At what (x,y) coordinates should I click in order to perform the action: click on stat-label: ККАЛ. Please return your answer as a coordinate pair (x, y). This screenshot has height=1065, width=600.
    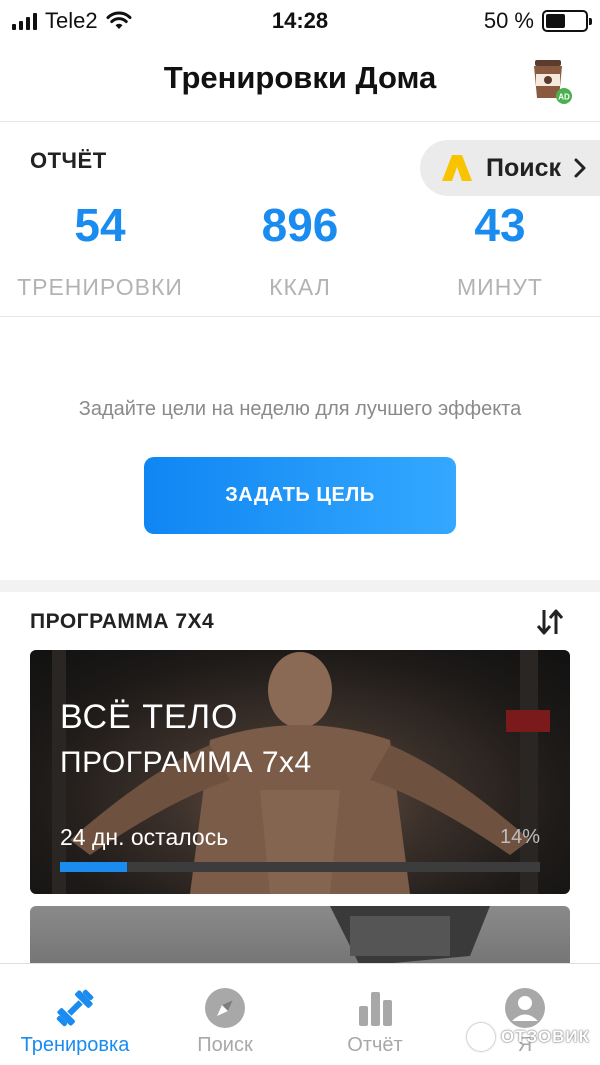
    Looking at the image, I should click on (300, 287).